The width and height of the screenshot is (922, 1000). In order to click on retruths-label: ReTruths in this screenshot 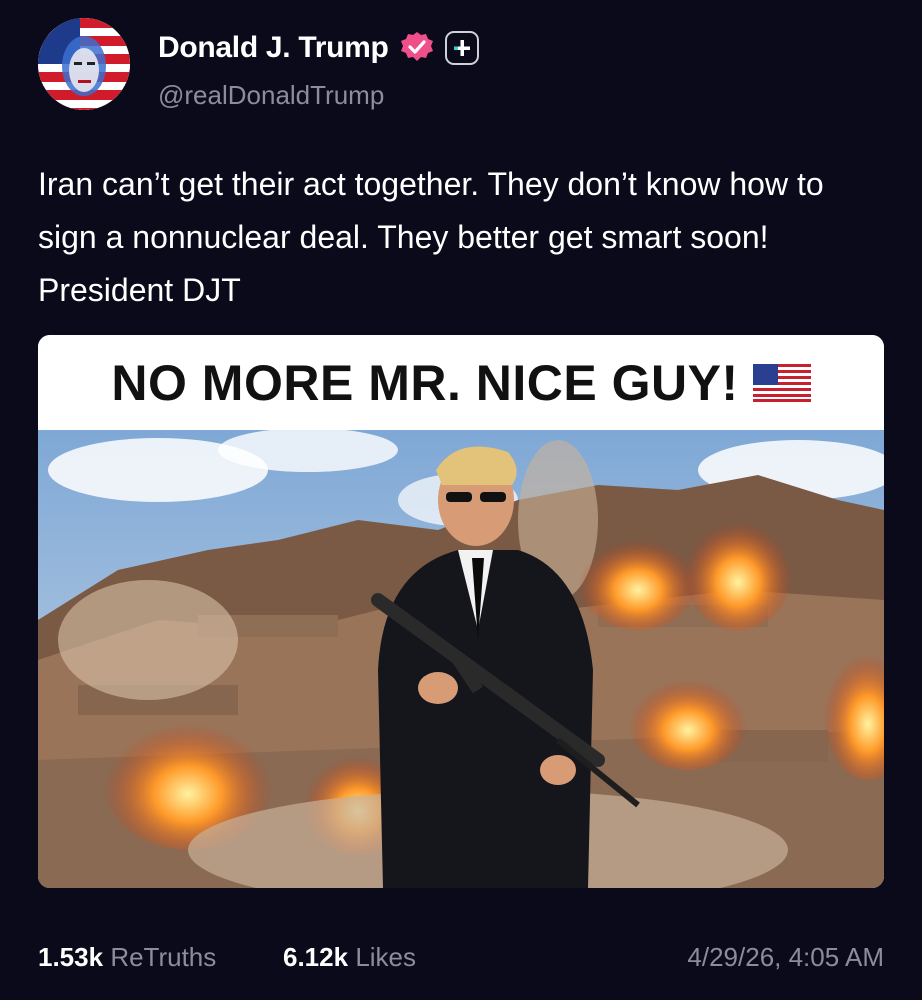, I will do `click(163, 957)`.